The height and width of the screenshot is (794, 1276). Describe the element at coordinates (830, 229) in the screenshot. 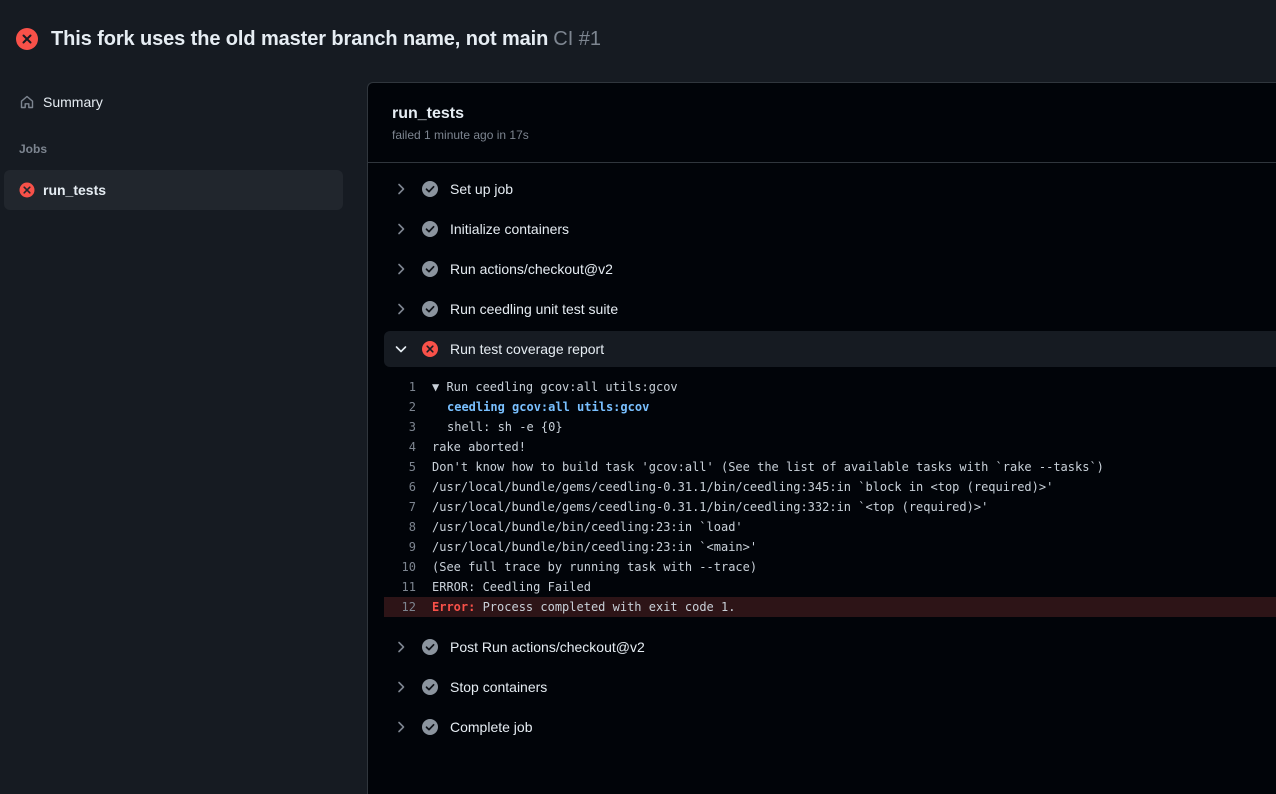

I see `step-initialize-containers: Initialize containers` at that location.